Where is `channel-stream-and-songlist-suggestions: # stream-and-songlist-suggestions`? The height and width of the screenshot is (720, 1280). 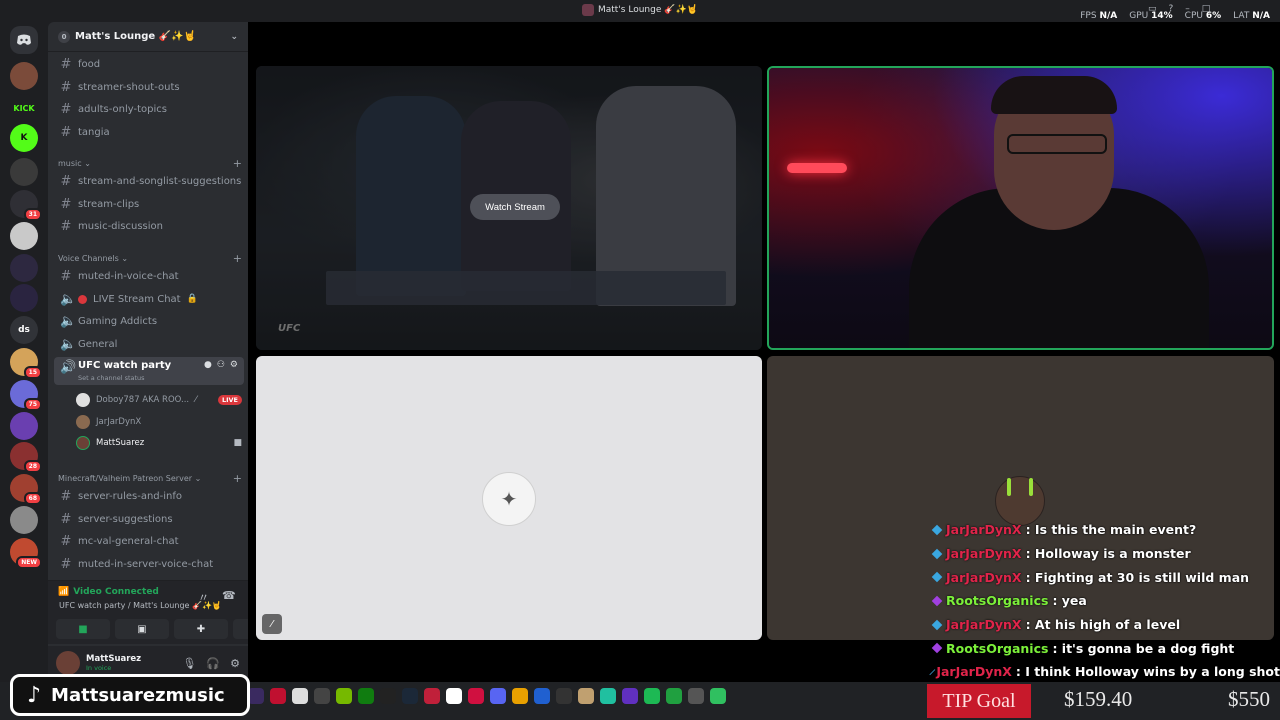 channel-stream-and-songlist-suggestions: # stream-and-songlist-suggestions is located at coordinates (149, 181).